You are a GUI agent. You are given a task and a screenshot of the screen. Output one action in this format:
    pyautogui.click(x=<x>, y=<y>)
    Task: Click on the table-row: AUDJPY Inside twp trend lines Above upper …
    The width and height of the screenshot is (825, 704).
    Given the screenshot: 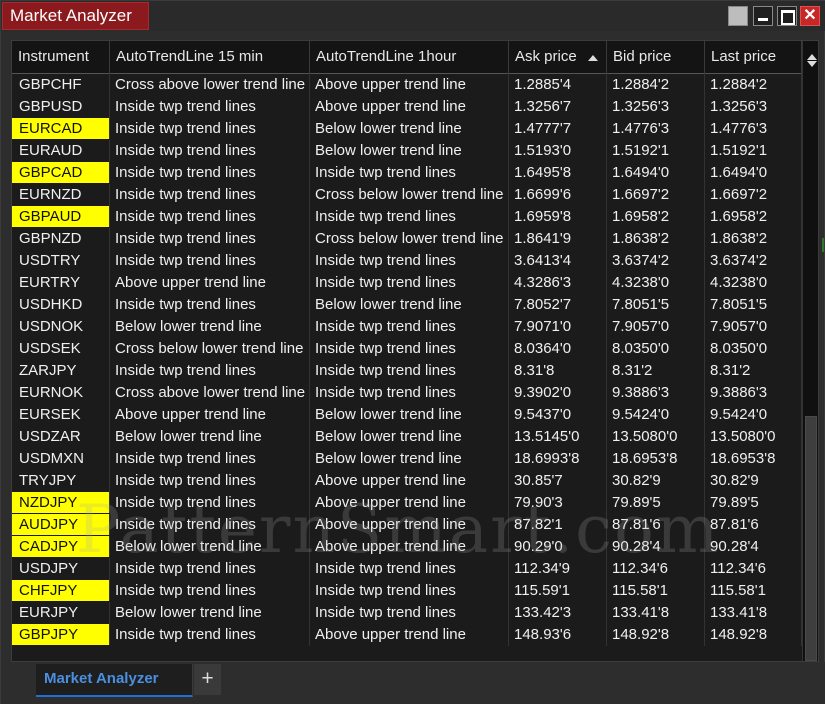 What is the action you would take?
    pyautogui.click(x=407, y=525)
    